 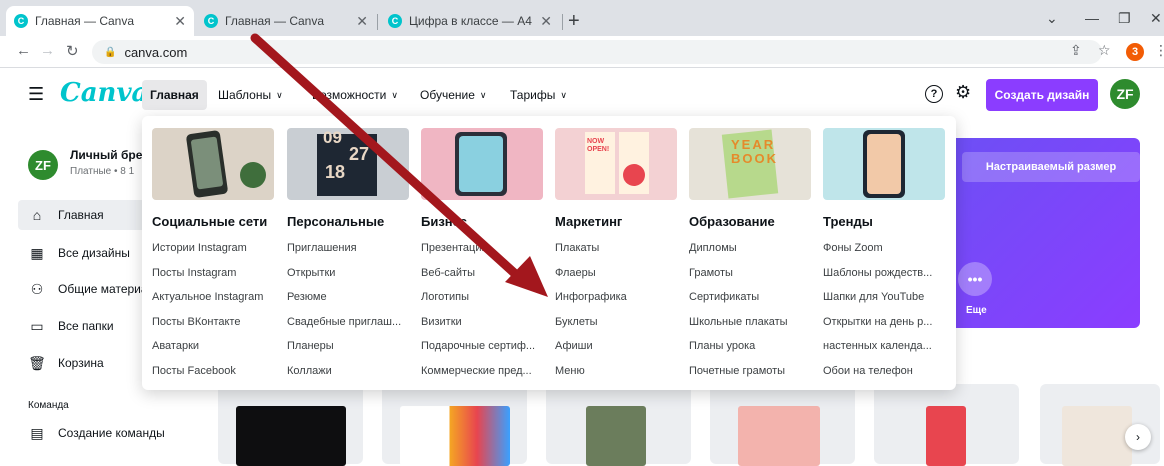 What do you see at coordinates (1051, 167) in the screenshot?
I see `custom-size-button: Настраиваемый размер` at bounding box center [1051, 167].